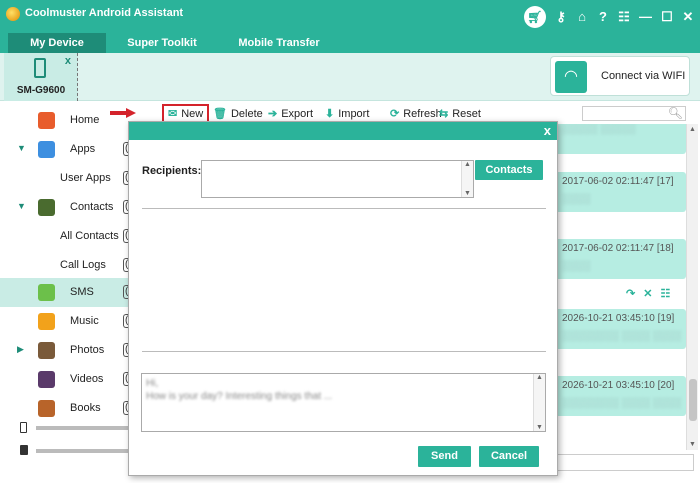 The height and width of the screenshot is (483, 700). I want to click on dialog-close-icon: x, so click(547, 130).